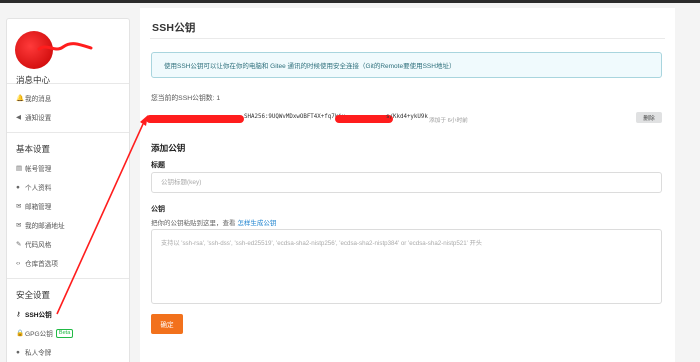 The height and width of the screenshot is (362, 700). I want to click on sidebar-item-label: 邮箱管理, so click(38, 207).